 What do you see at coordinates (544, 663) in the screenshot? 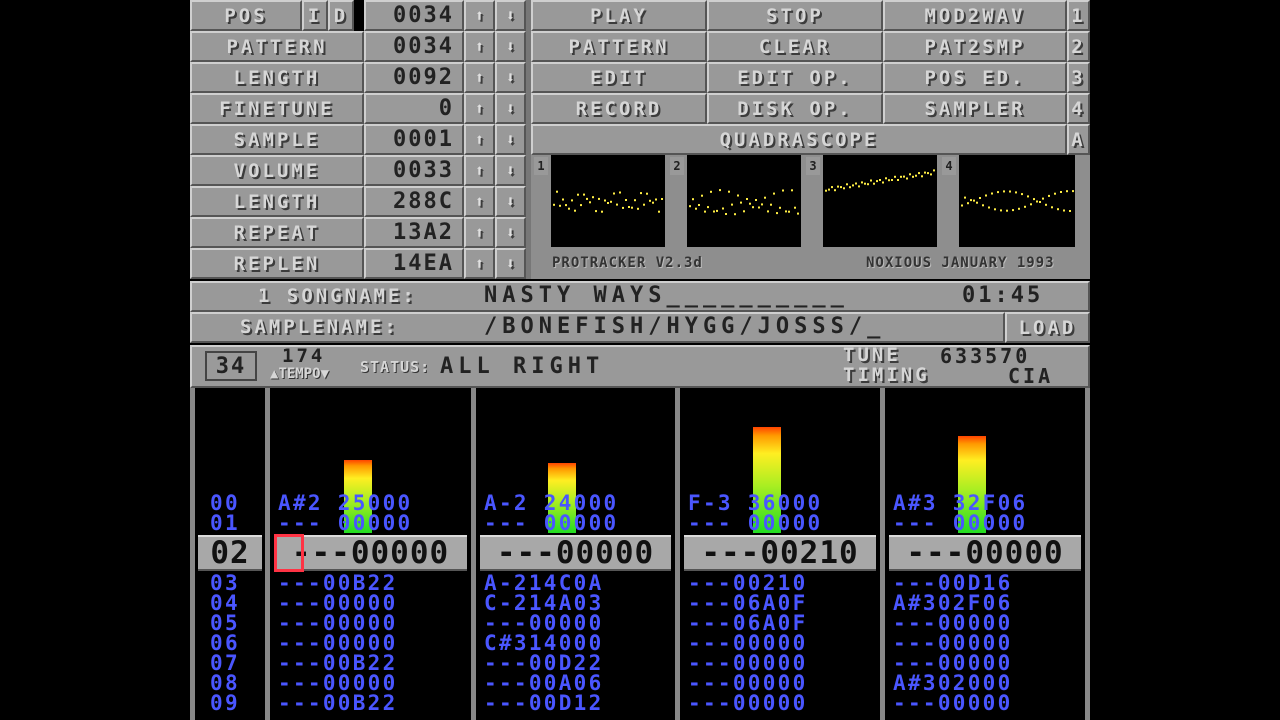
I see `pattern-cell: ---00D22` at bounding box center [544, 663].